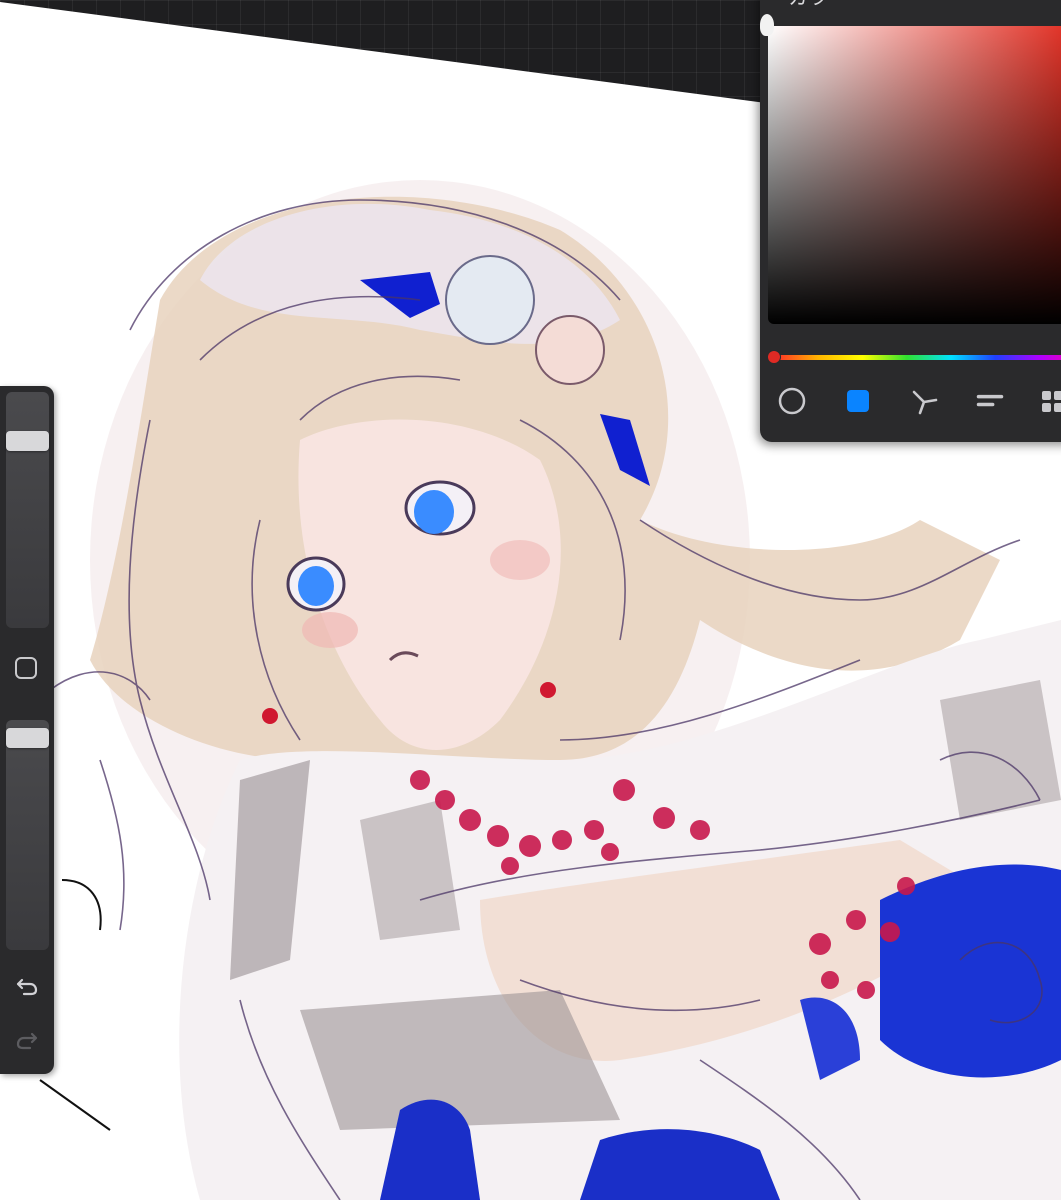 This screenshot has height=1200, width=1061. I want to click on harmony-icon, so click(925, 402).